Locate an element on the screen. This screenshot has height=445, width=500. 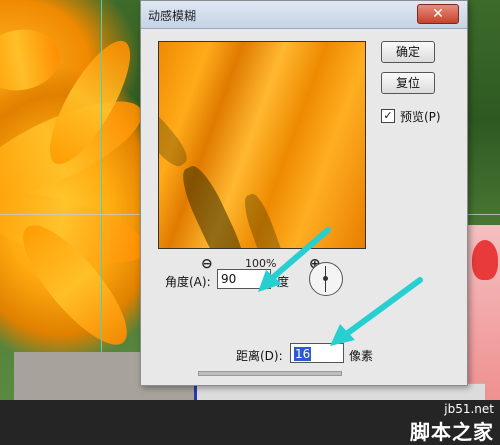
watermark: jb51.net 脚本之家 is located at coordinates (452, 423).